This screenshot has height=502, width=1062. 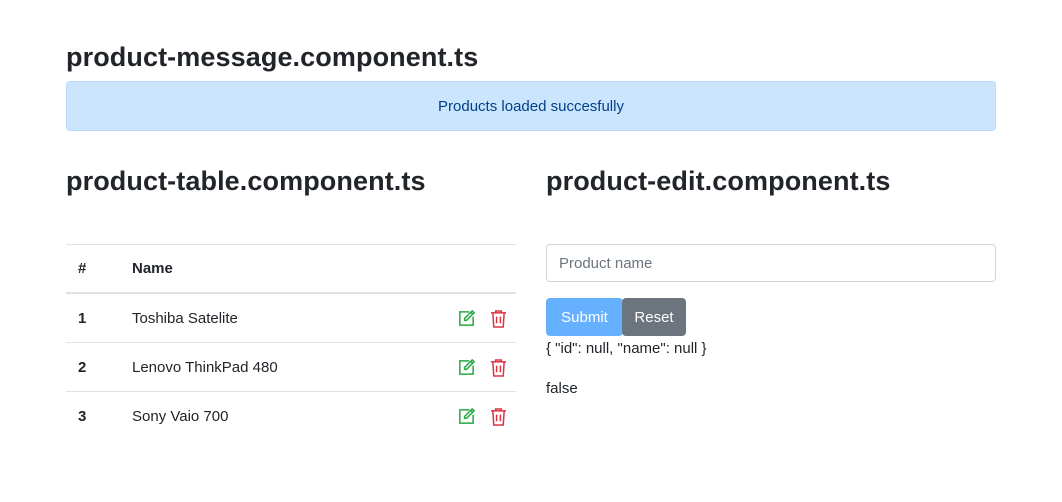 I want to click on table-header-row: # Name, so click(x=291, y=268).